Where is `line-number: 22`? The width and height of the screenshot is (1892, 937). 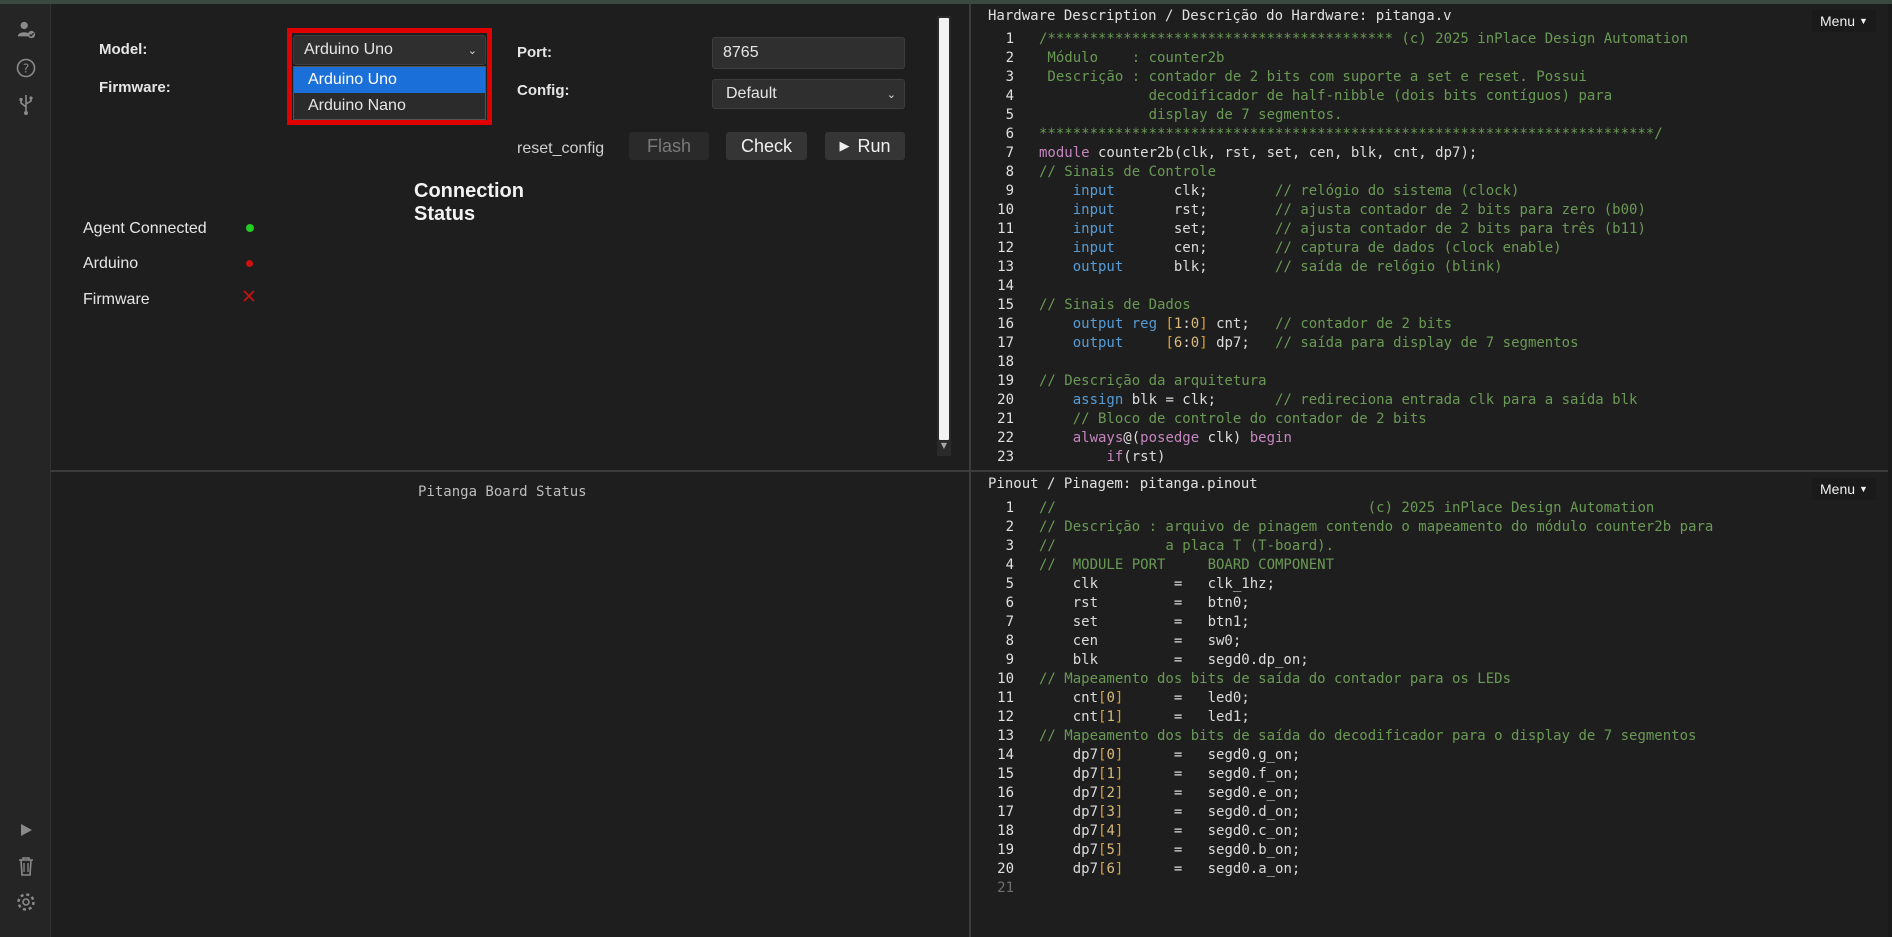
line-number: 22 is located at coordinates (1005, 438).